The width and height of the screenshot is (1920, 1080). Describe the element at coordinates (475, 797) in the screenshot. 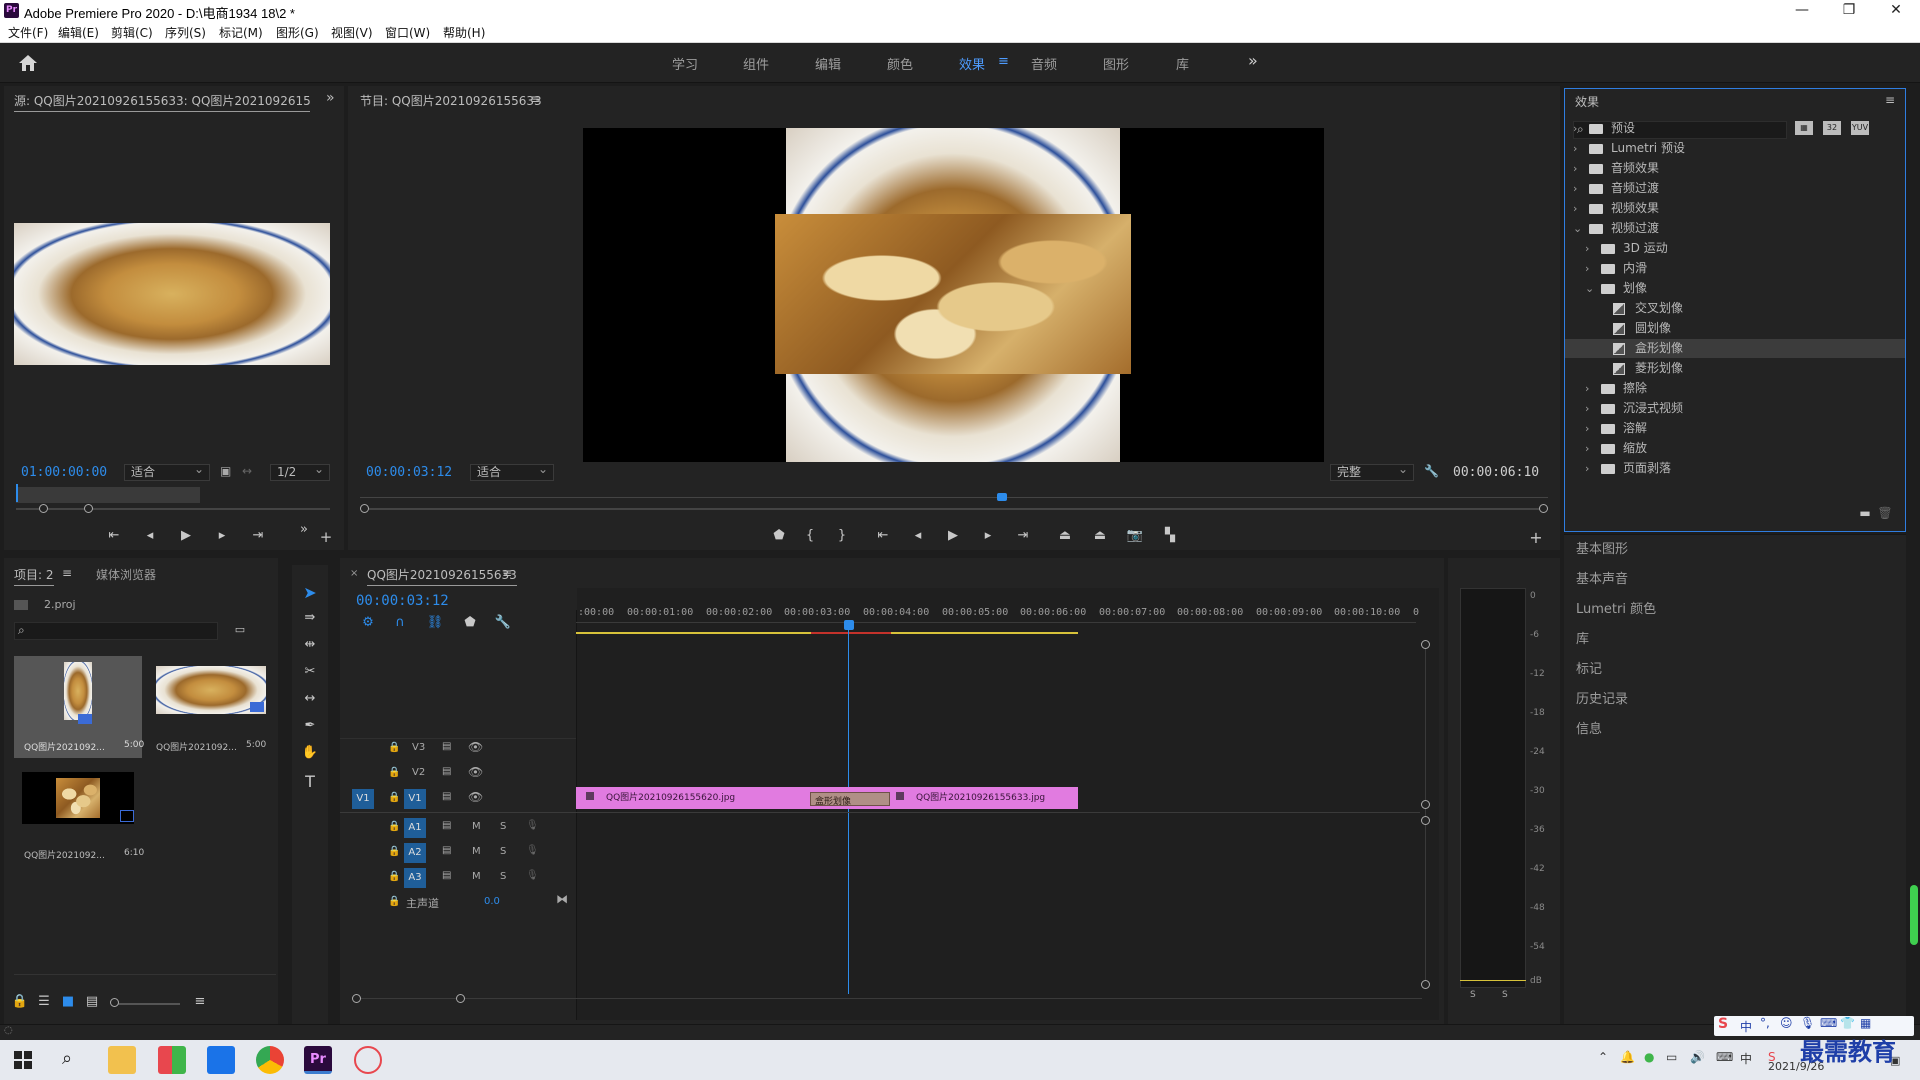

I see `eye-icon: 👁` at that location.